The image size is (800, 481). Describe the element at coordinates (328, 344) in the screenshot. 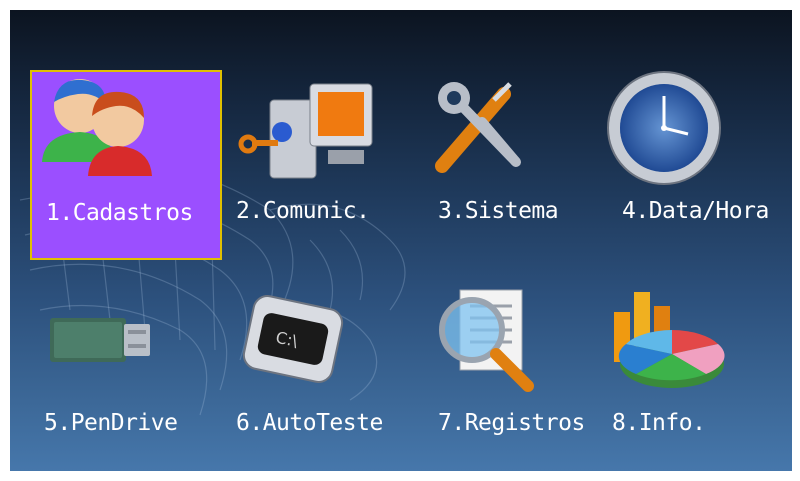

I see `terminal-chip-icon: C:\` at that location.